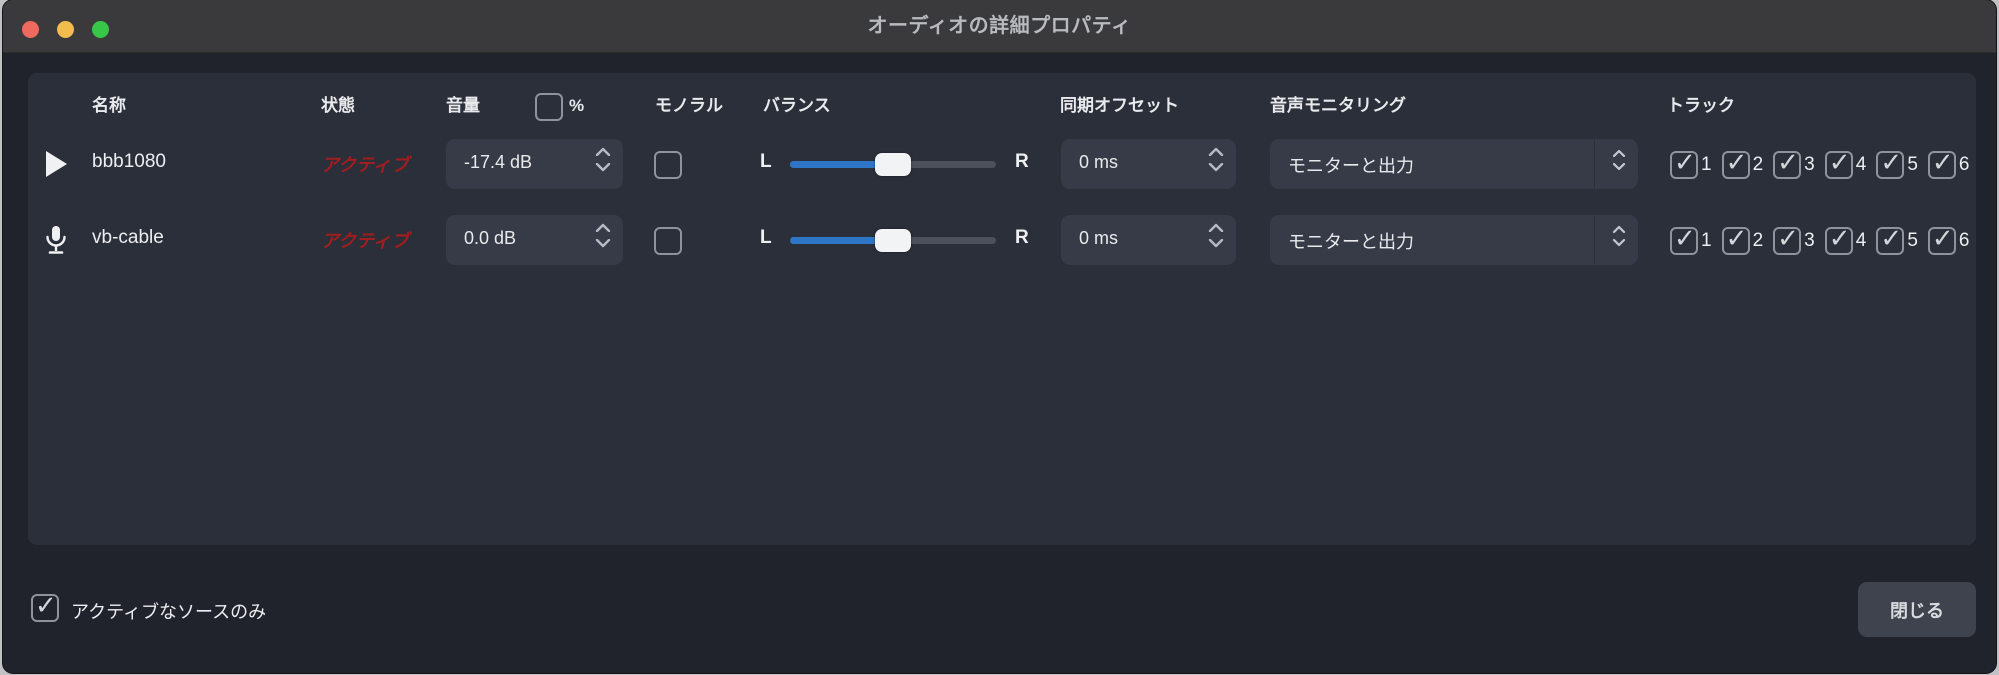 The height and width of the screenshot is (675, 1999). Describe the element at coordinates (45, 606) in the screenshot. I see `active-sources-only-checkbox` at that location.